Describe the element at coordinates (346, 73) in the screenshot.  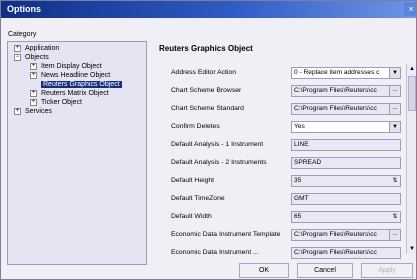
I see `address-editor-action-dropdown: 0 - Replace item addresses c ▼` at that location.